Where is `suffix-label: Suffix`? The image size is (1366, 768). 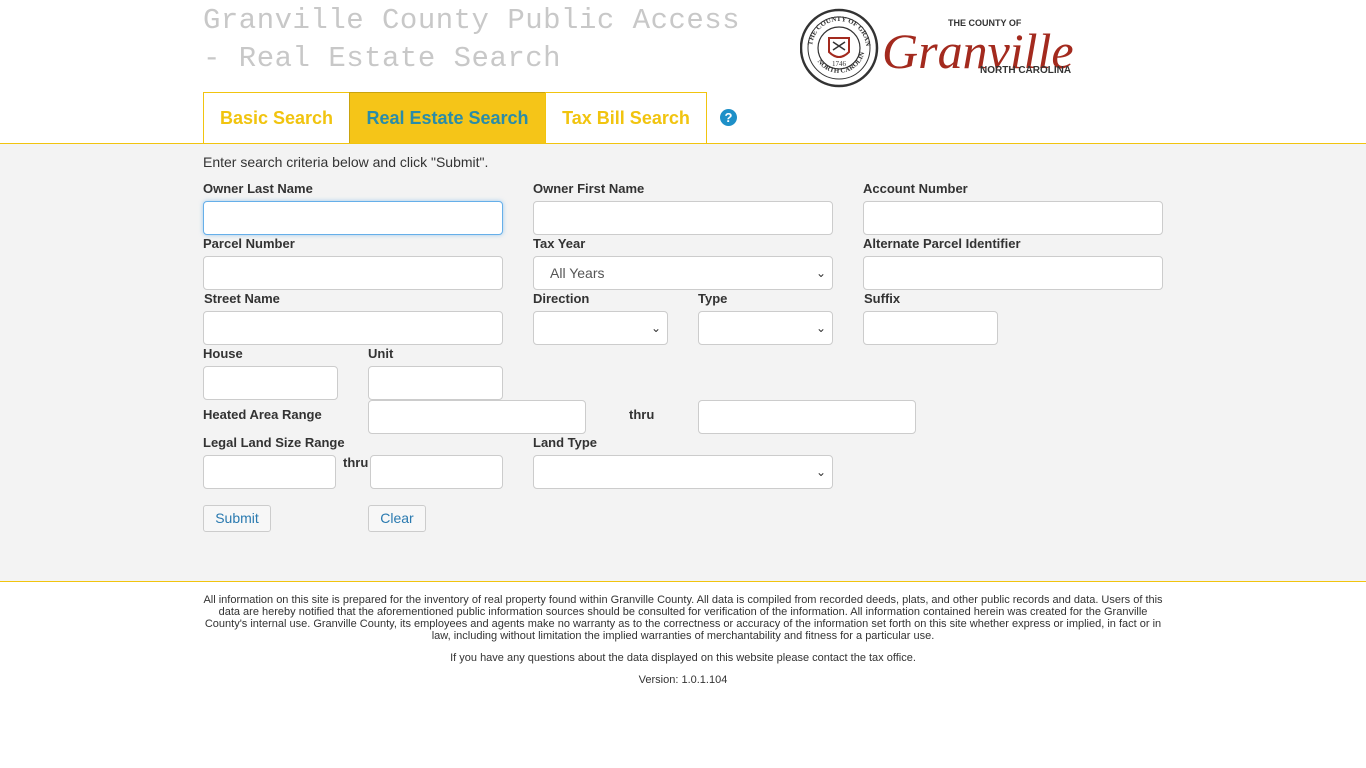 suffix-label: Suffix is located at coordinates (882, 298).